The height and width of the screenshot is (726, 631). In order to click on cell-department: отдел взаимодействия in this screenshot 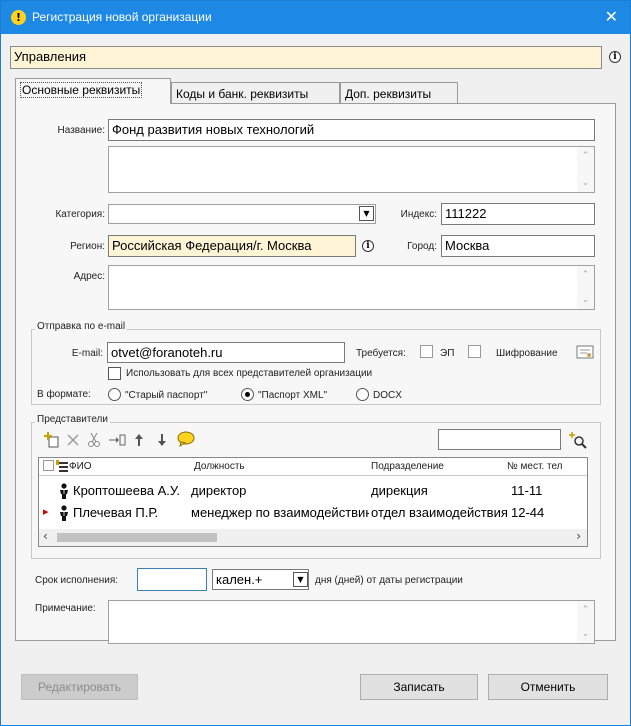, I will do `click(439, 512)`.